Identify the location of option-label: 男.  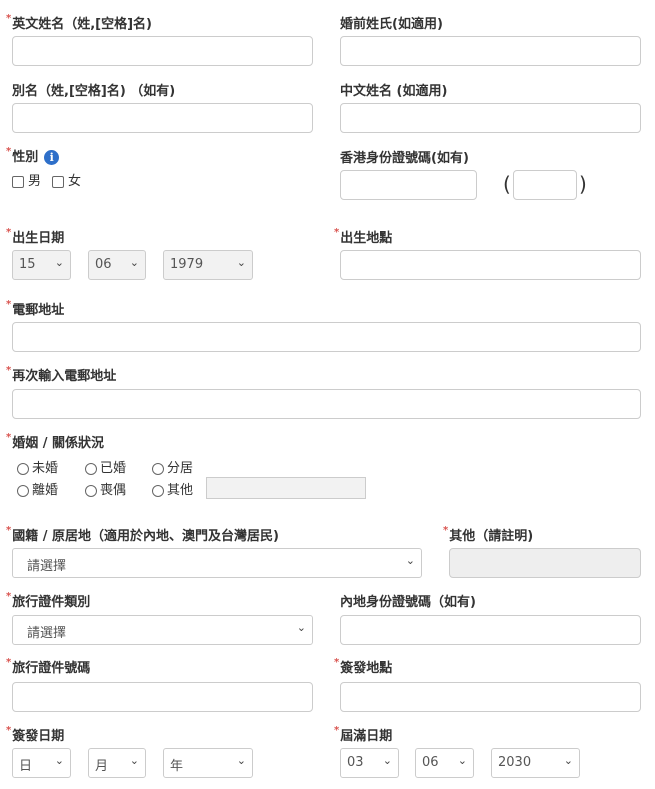
(35, 181).